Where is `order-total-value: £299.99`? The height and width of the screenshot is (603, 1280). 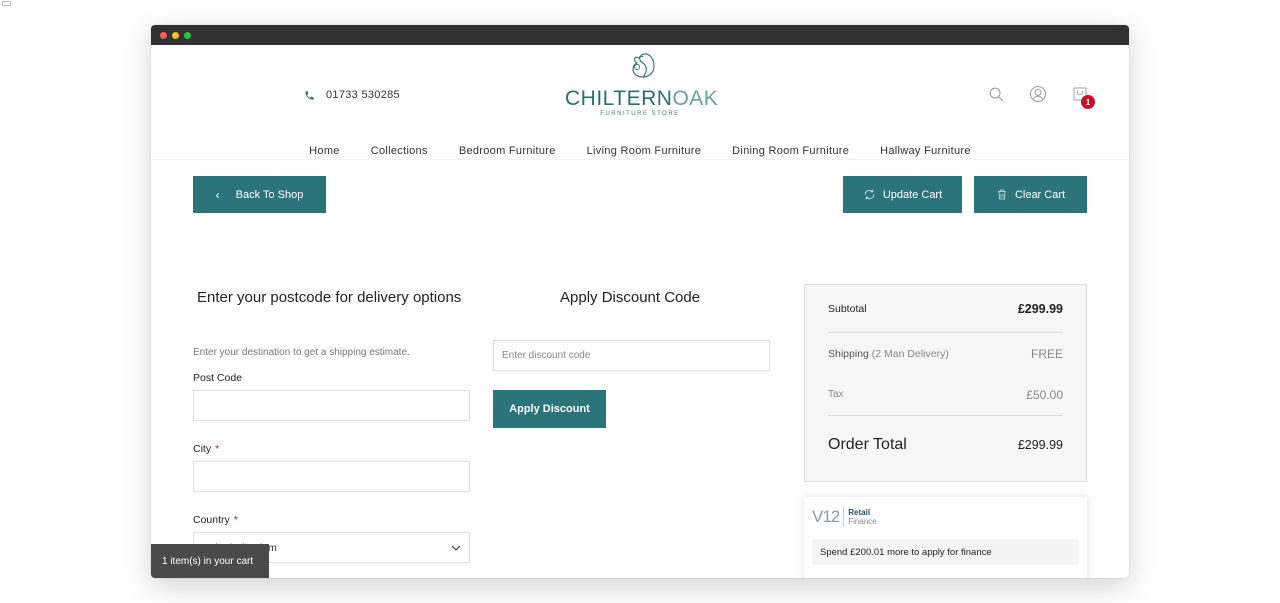
order-total-value: £299.99 is located at coordinates (1040, 445).